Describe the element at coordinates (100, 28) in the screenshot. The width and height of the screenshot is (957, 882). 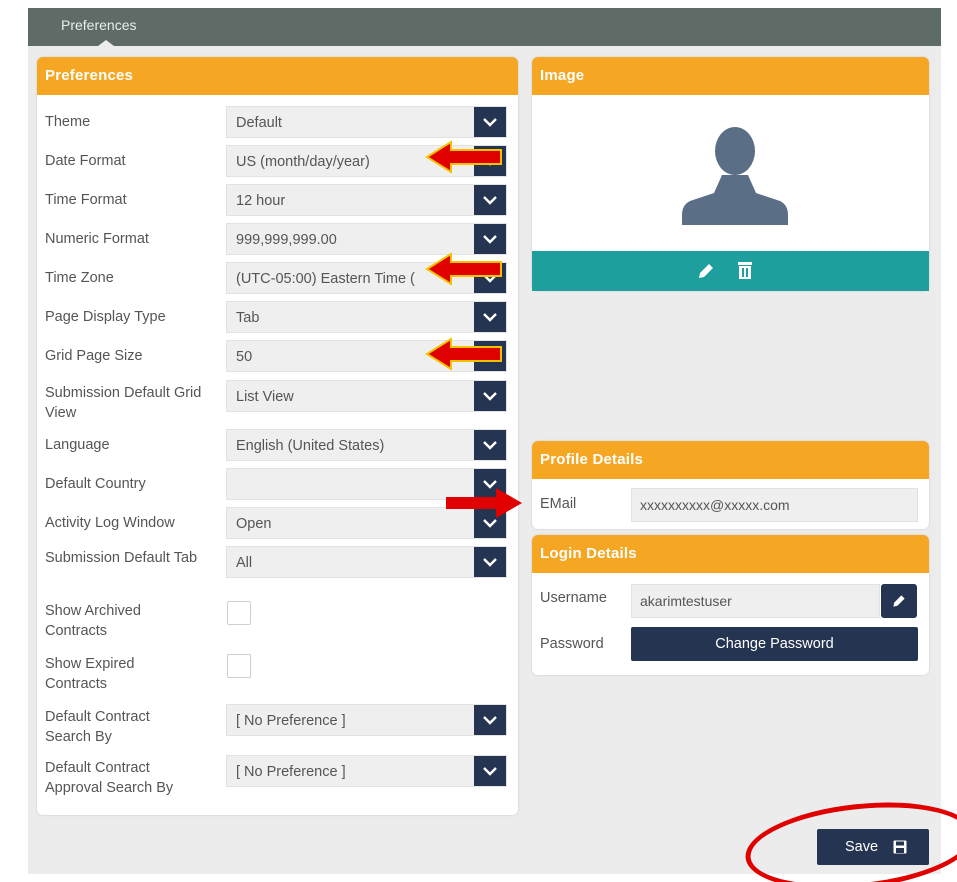
I see `tab-preferences: Preferences` at that location.